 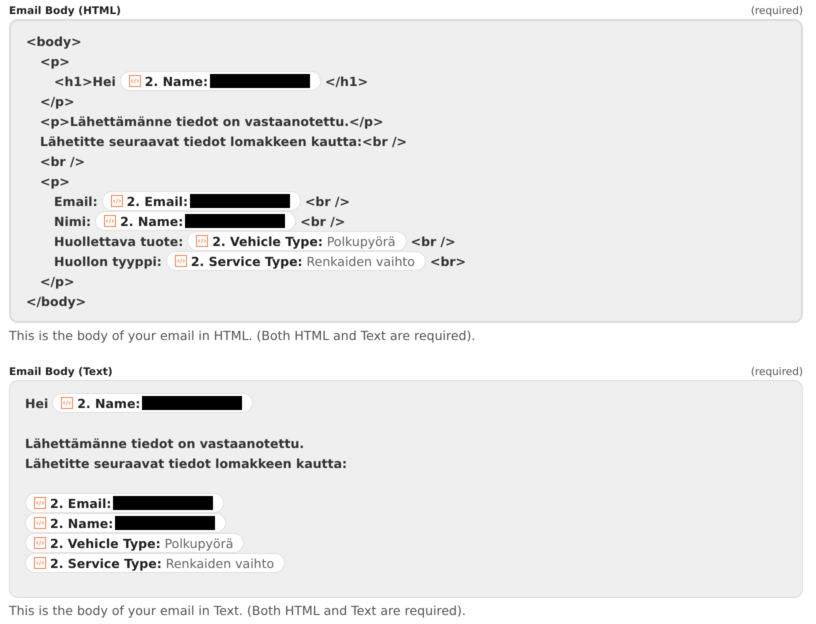 What do you see at coordinates (36, 403) in the screenshot?
I see `code-text: Hei` at bounding box center [36, 403].